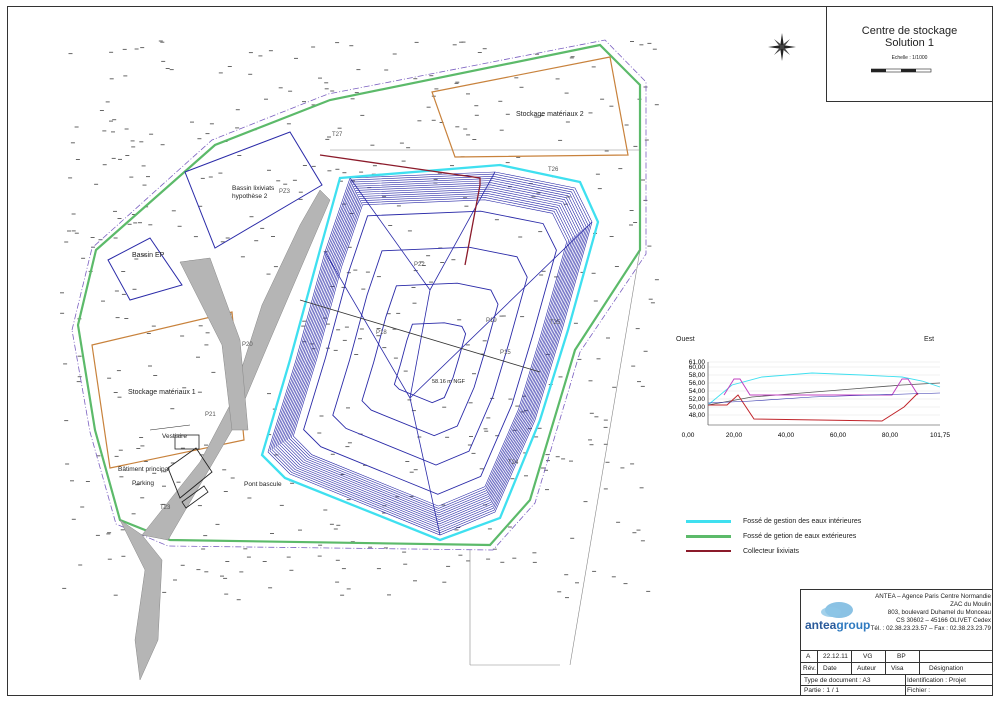  Describe the element at coordinates (742, 551) in the screenshot. I see `legend-item-collector: Collecteur lixiviats` at that location.